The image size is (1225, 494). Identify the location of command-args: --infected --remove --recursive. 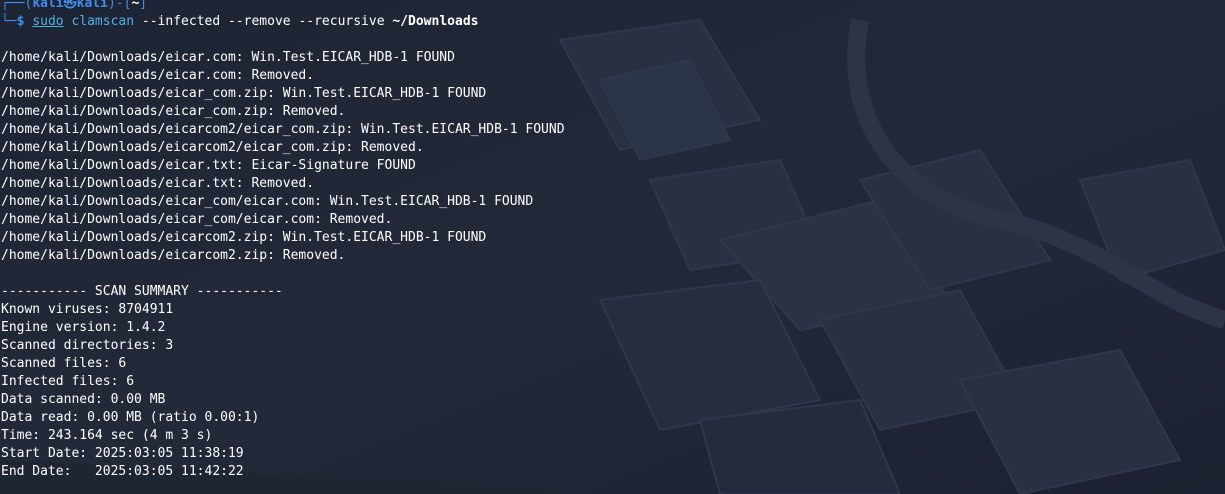
(263, 21).